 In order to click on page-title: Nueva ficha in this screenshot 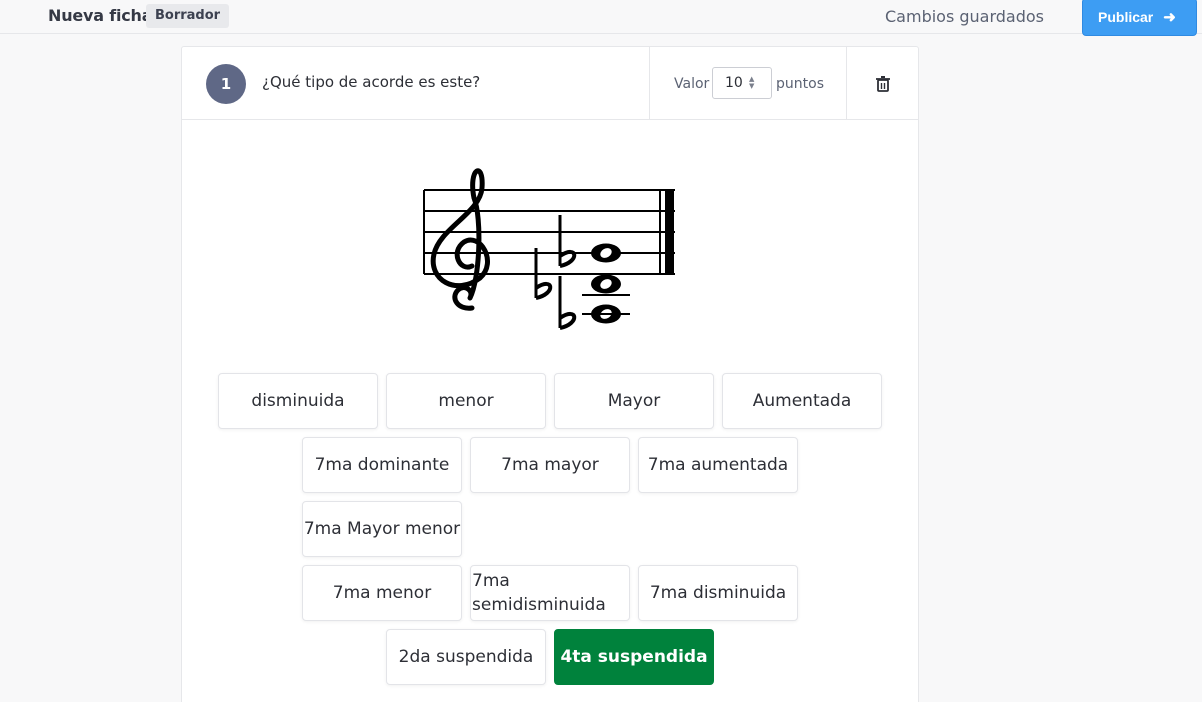, I will do `click(100, 15)`.